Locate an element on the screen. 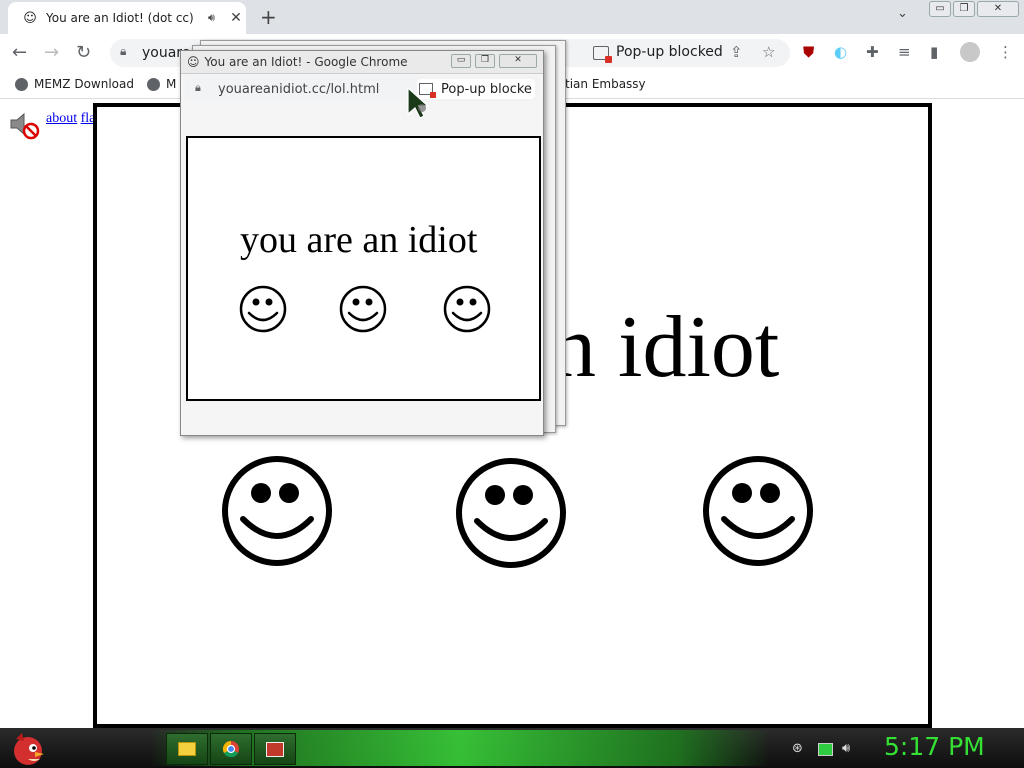 The height and width of the screenshot is (768, 1024). taskbar-folder-button is located at coordinates (187, 749).